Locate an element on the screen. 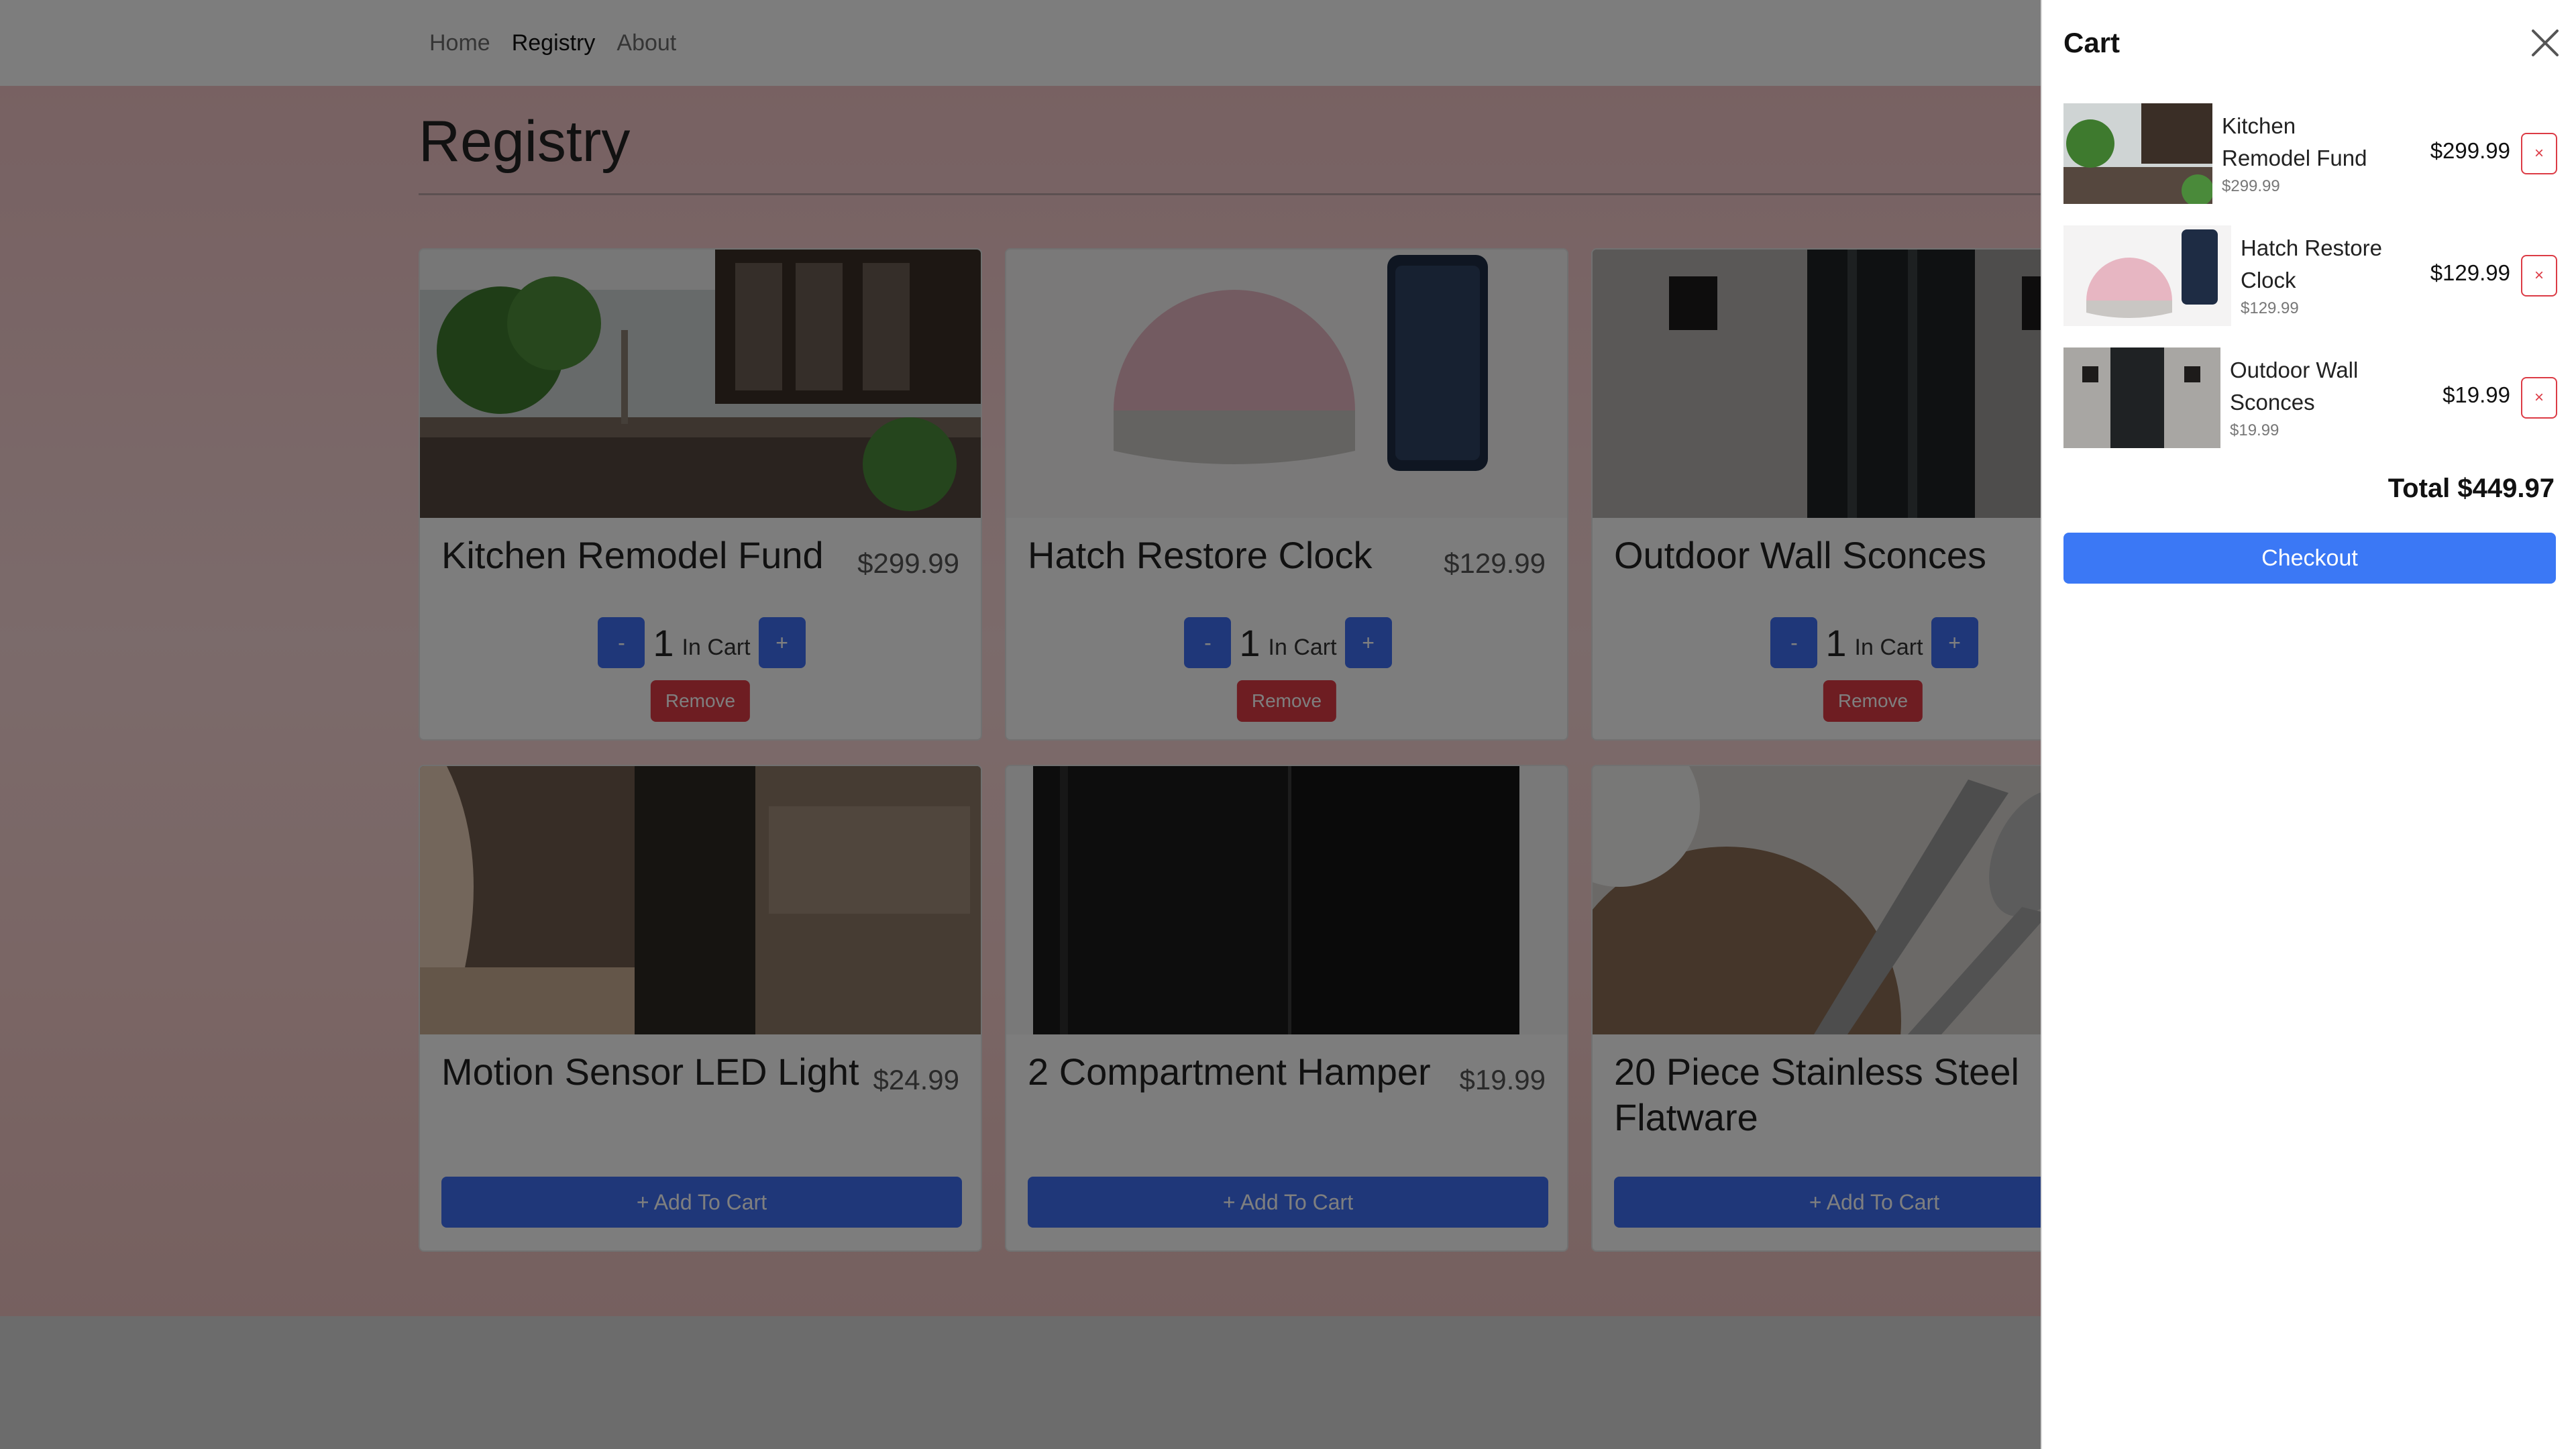 The width and height of the screenshot is (2576, 1449). cart-total: Total $449.97 is located at coordinates (2471, 488).